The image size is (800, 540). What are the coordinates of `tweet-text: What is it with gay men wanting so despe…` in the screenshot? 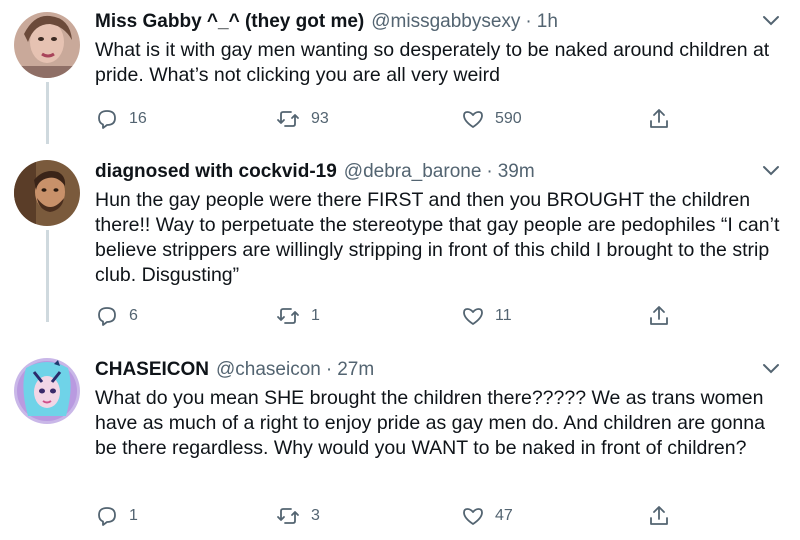 It's located at (432, 62).